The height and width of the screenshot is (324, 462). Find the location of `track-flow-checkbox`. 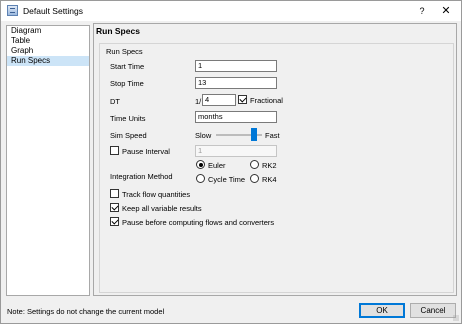

track-flow-checkbox is located at coordinates (114, 193).